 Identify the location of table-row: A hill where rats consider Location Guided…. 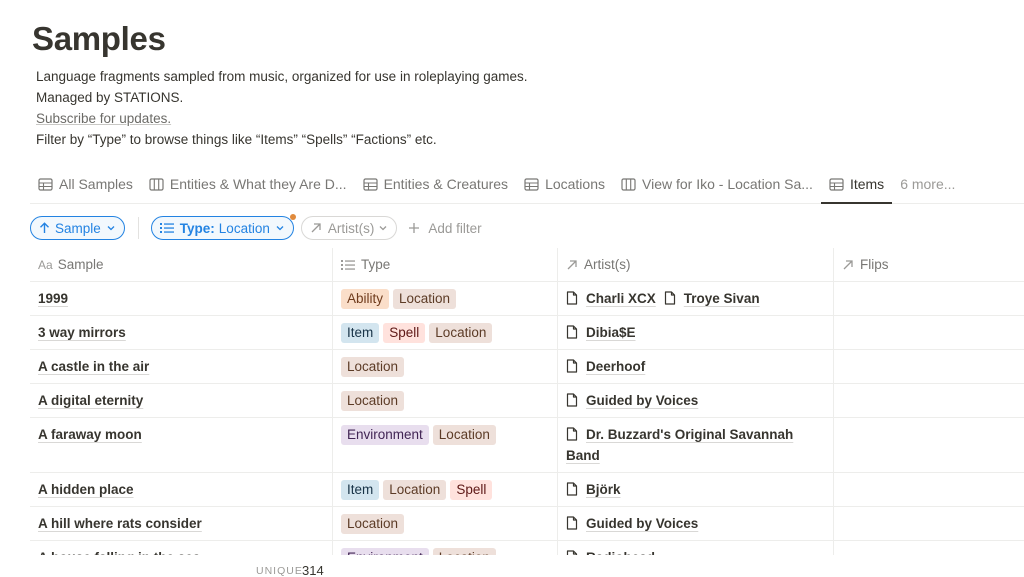
(527, 524).